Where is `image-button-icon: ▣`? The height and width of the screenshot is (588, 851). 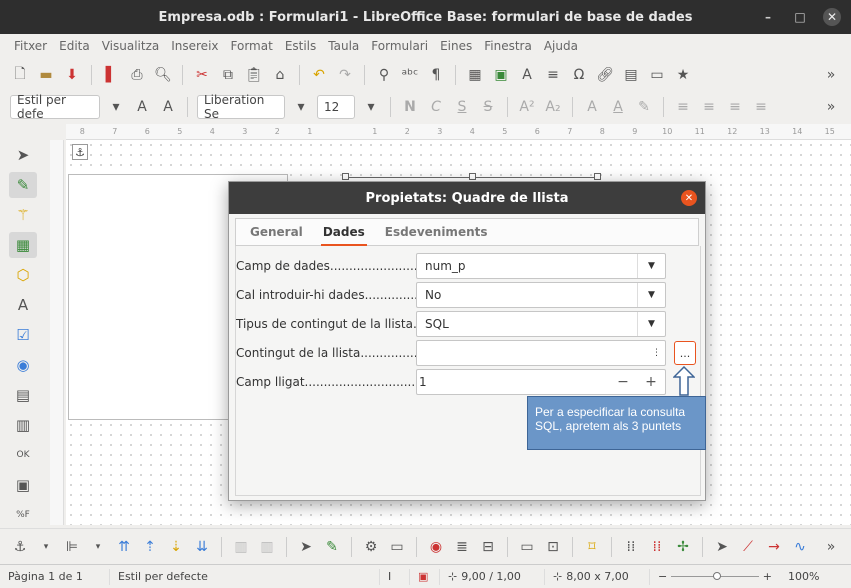 image-button-icon: ▣ is located at coordinates (23, 485).